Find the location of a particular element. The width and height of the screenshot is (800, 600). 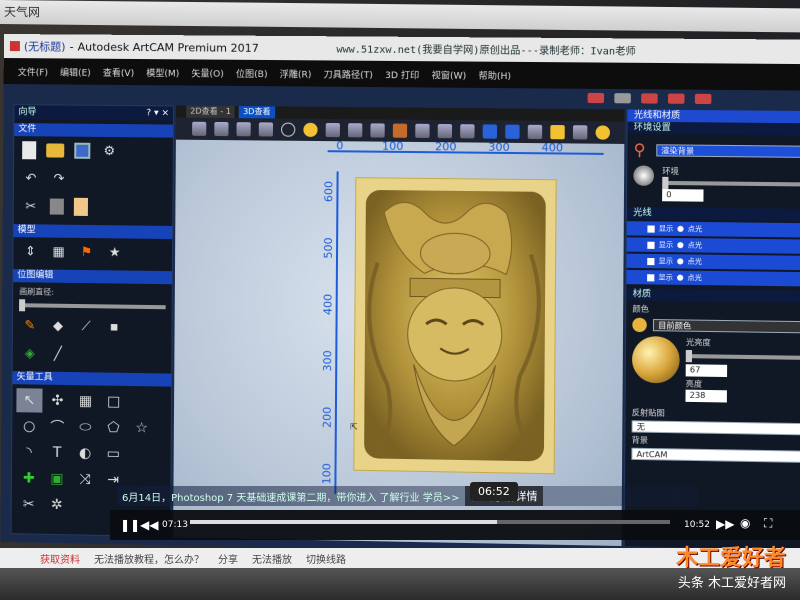

polyline-icon: ⌒ is located at coordinates (57, 427).